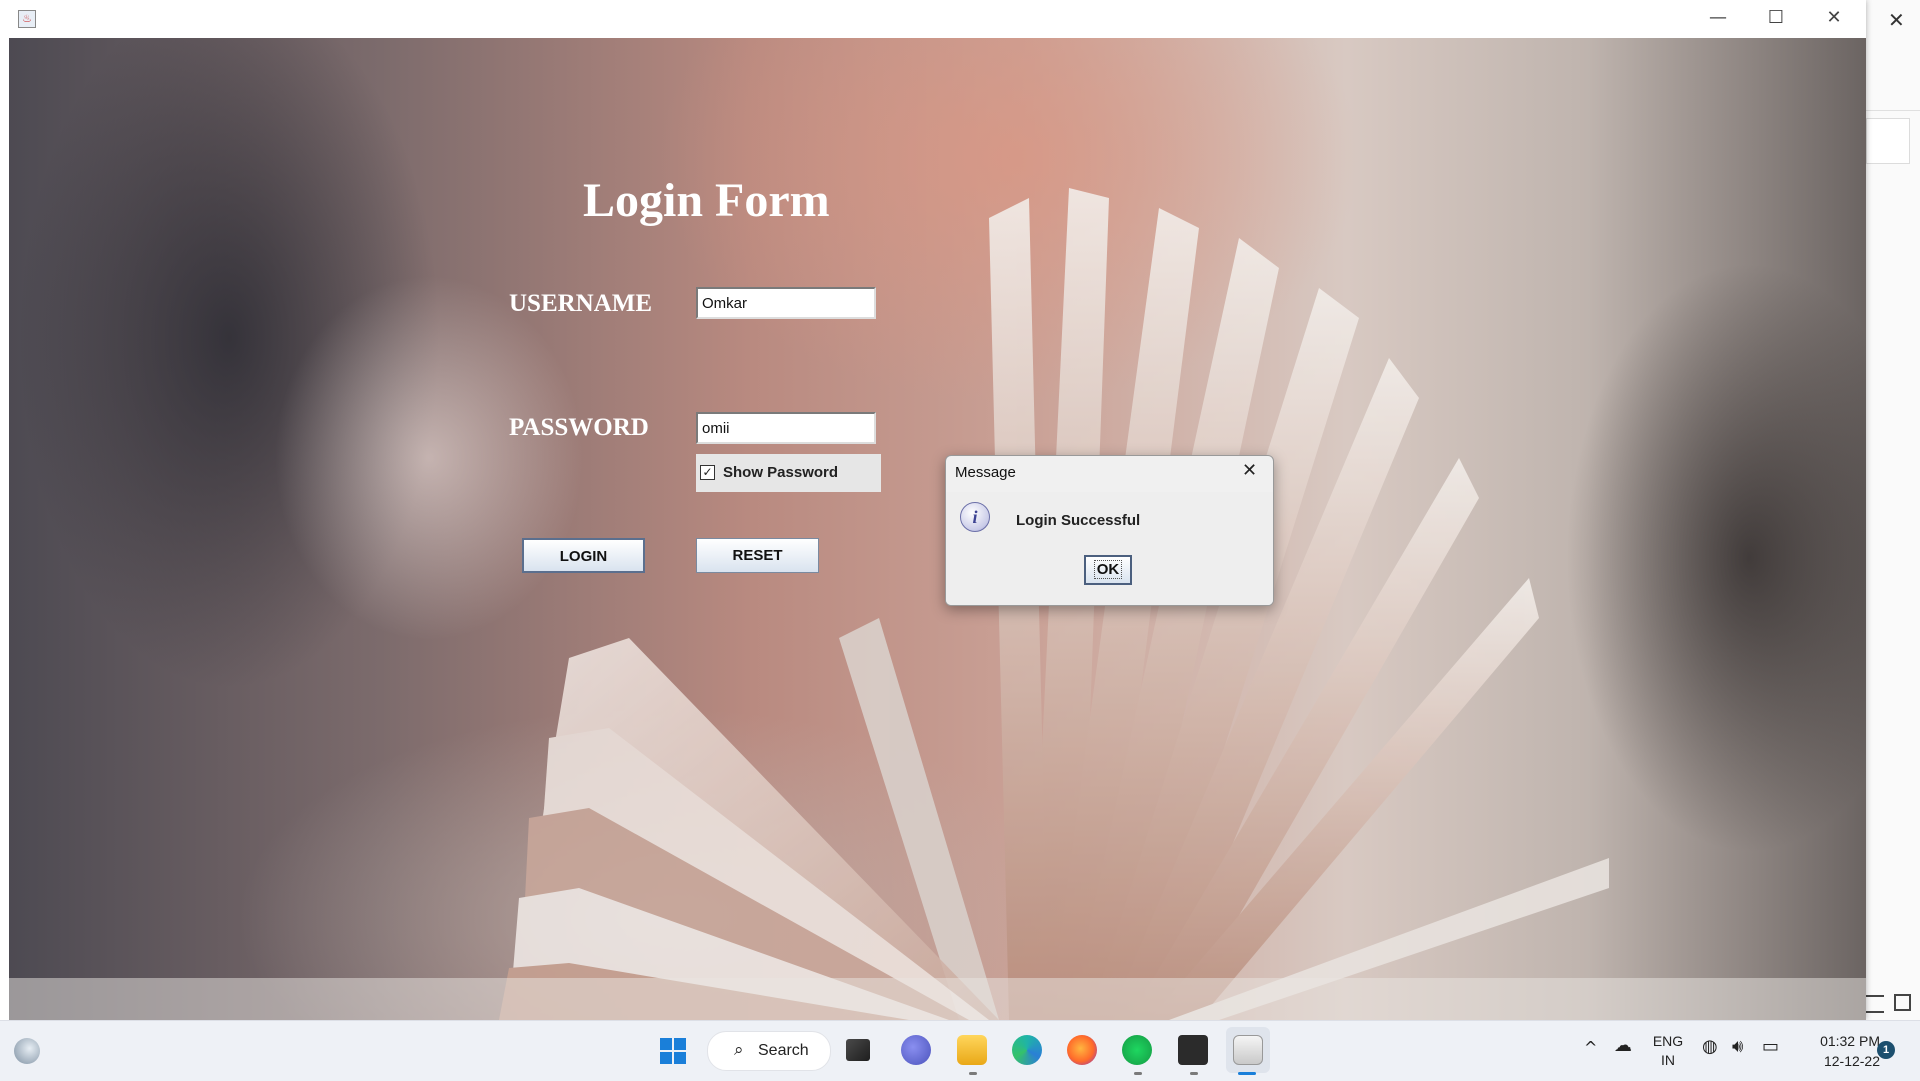  I want to click on time: 01:32 PM, so click(1850, 1041).